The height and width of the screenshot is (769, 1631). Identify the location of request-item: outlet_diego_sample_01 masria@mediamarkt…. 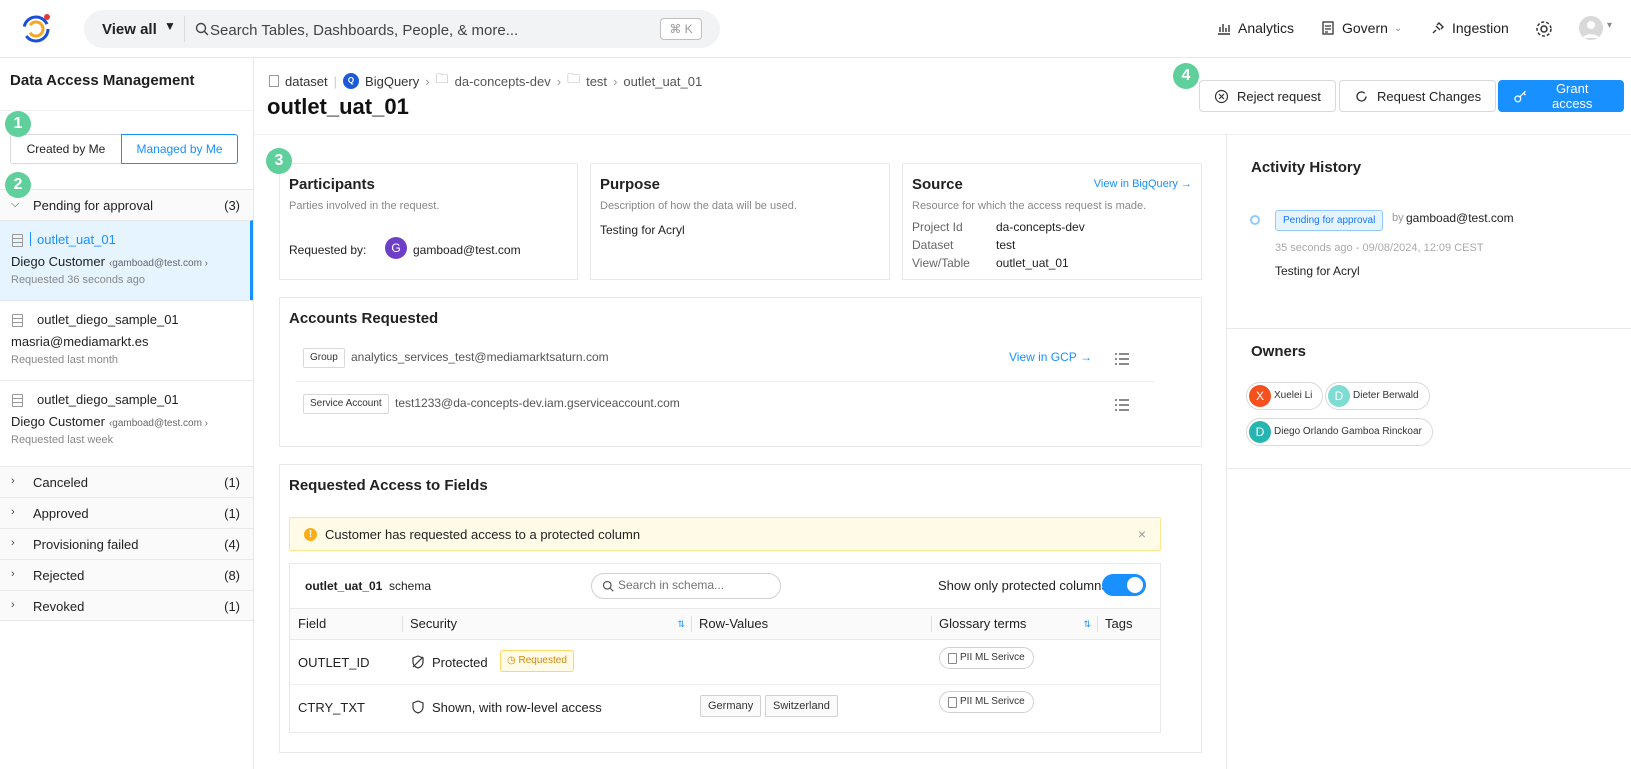
(126, 340).